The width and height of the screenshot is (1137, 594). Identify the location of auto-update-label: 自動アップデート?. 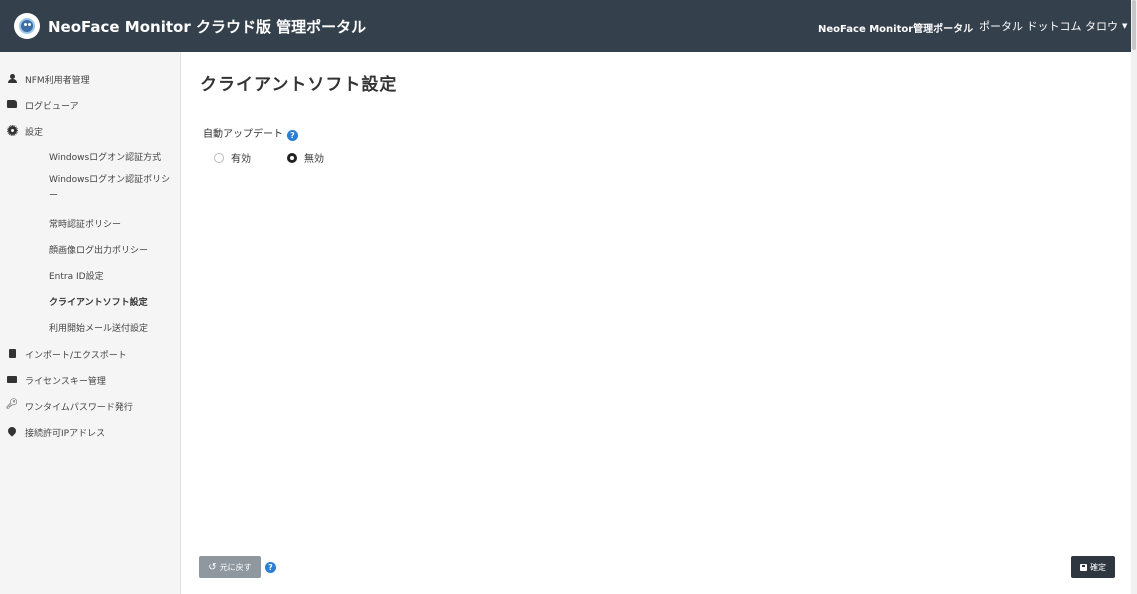
(250, 133).